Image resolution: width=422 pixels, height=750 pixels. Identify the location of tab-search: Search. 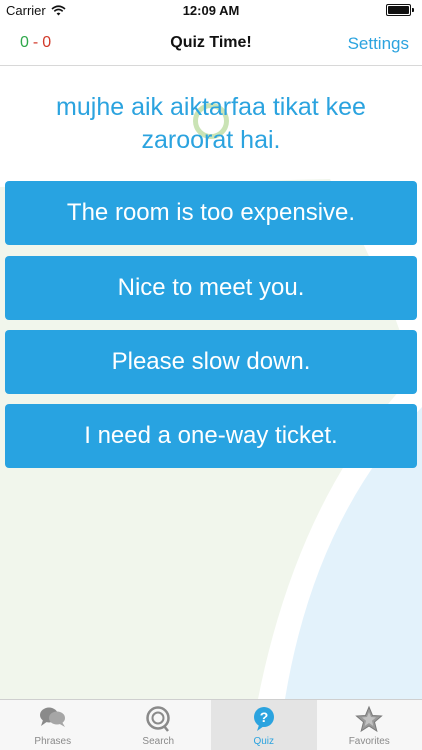
(159, 725).